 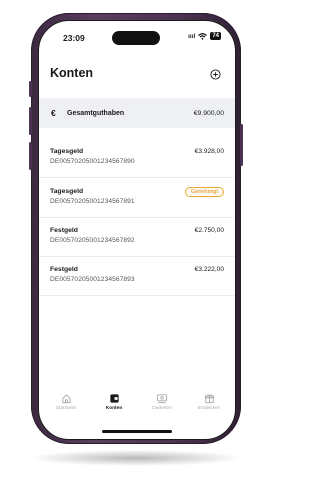 What do you see at coordinates (215, 36) in the screenshot?
I see `battery-icon: 74` at bounding box center [215, 36].